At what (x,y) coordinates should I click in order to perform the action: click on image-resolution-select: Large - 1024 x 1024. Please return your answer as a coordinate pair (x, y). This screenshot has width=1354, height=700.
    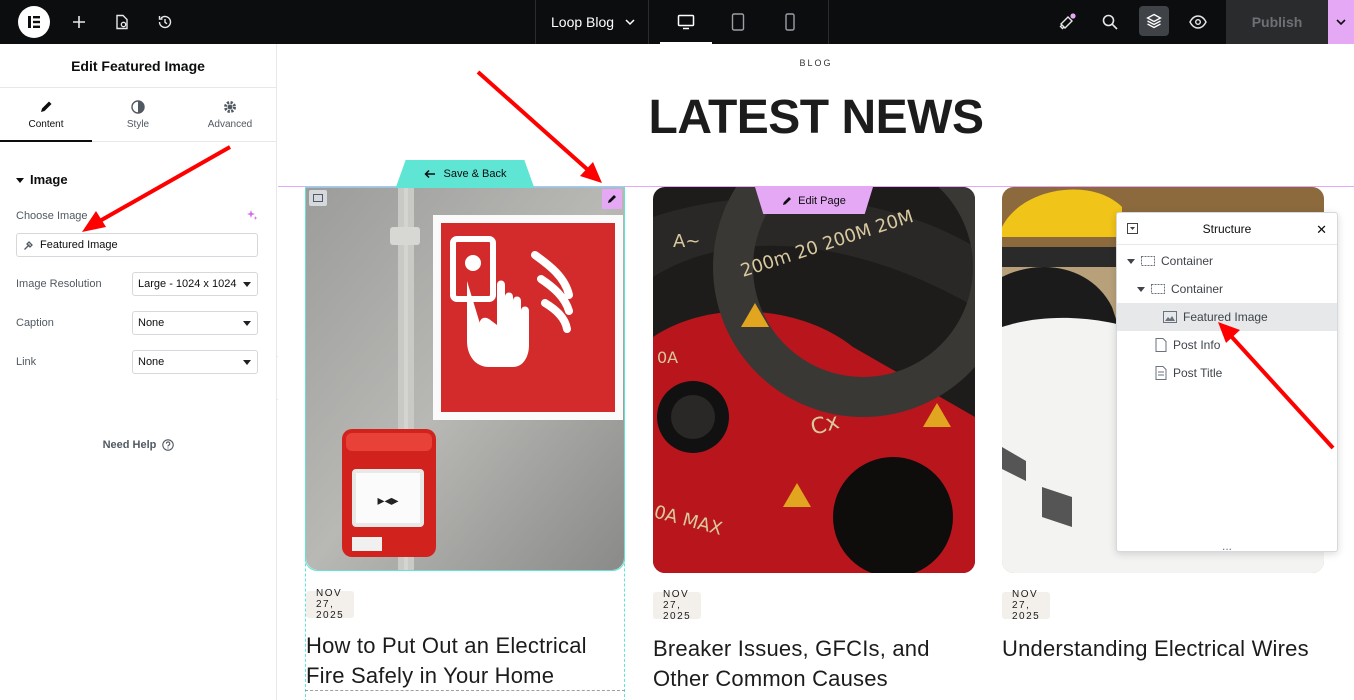
    Looking at the image, I should click on (195, 284).